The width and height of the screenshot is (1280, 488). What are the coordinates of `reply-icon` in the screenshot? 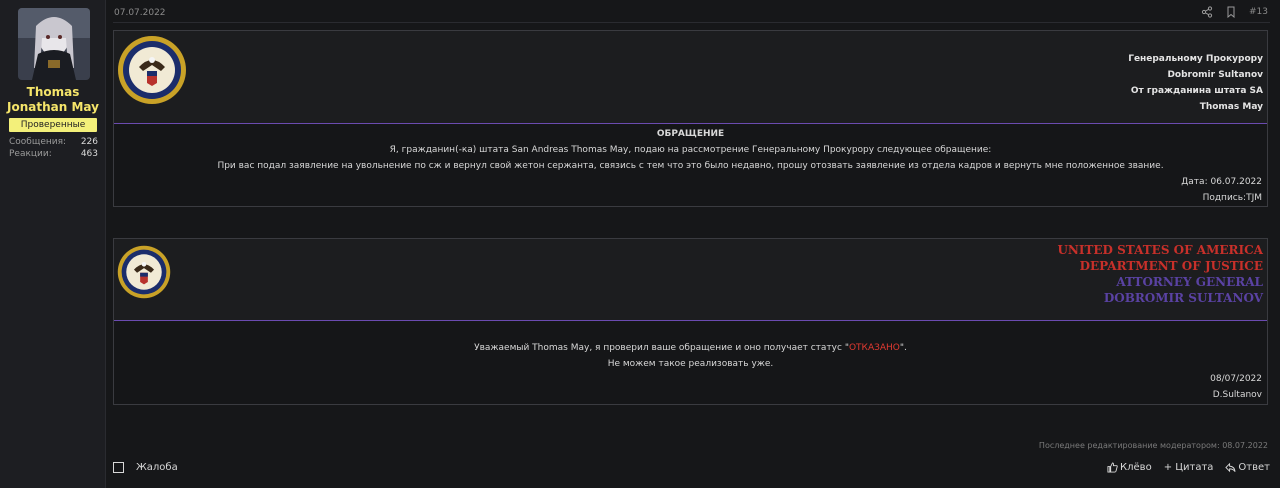 It's located at (1230, 467).